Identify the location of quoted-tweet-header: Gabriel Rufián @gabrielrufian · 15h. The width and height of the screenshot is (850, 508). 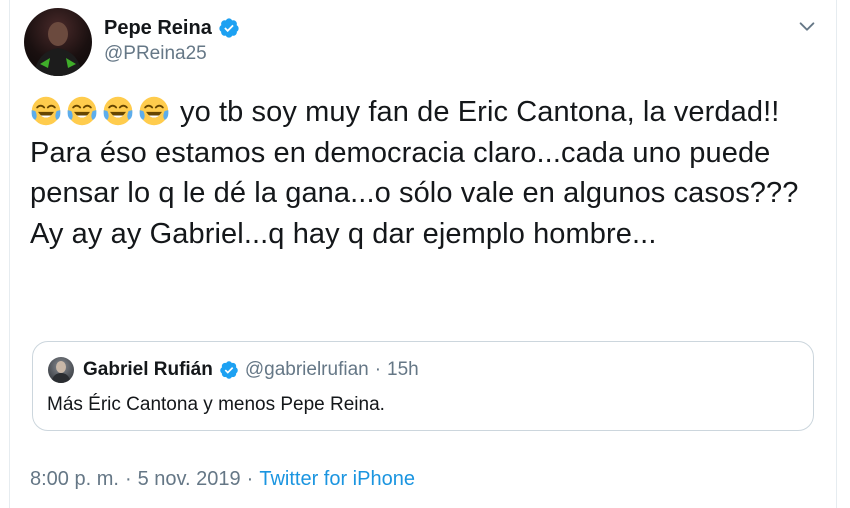
(251, 370).